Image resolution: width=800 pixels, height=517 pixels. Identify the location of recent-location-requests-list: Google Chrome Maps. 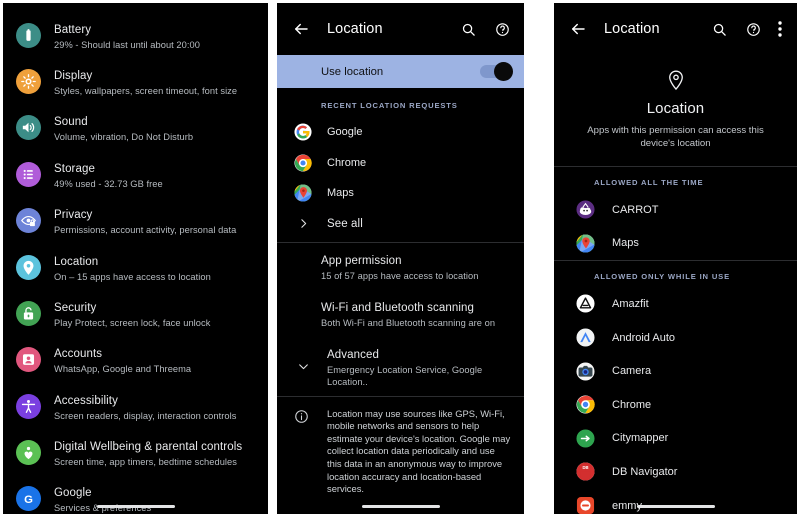
(400, 162).